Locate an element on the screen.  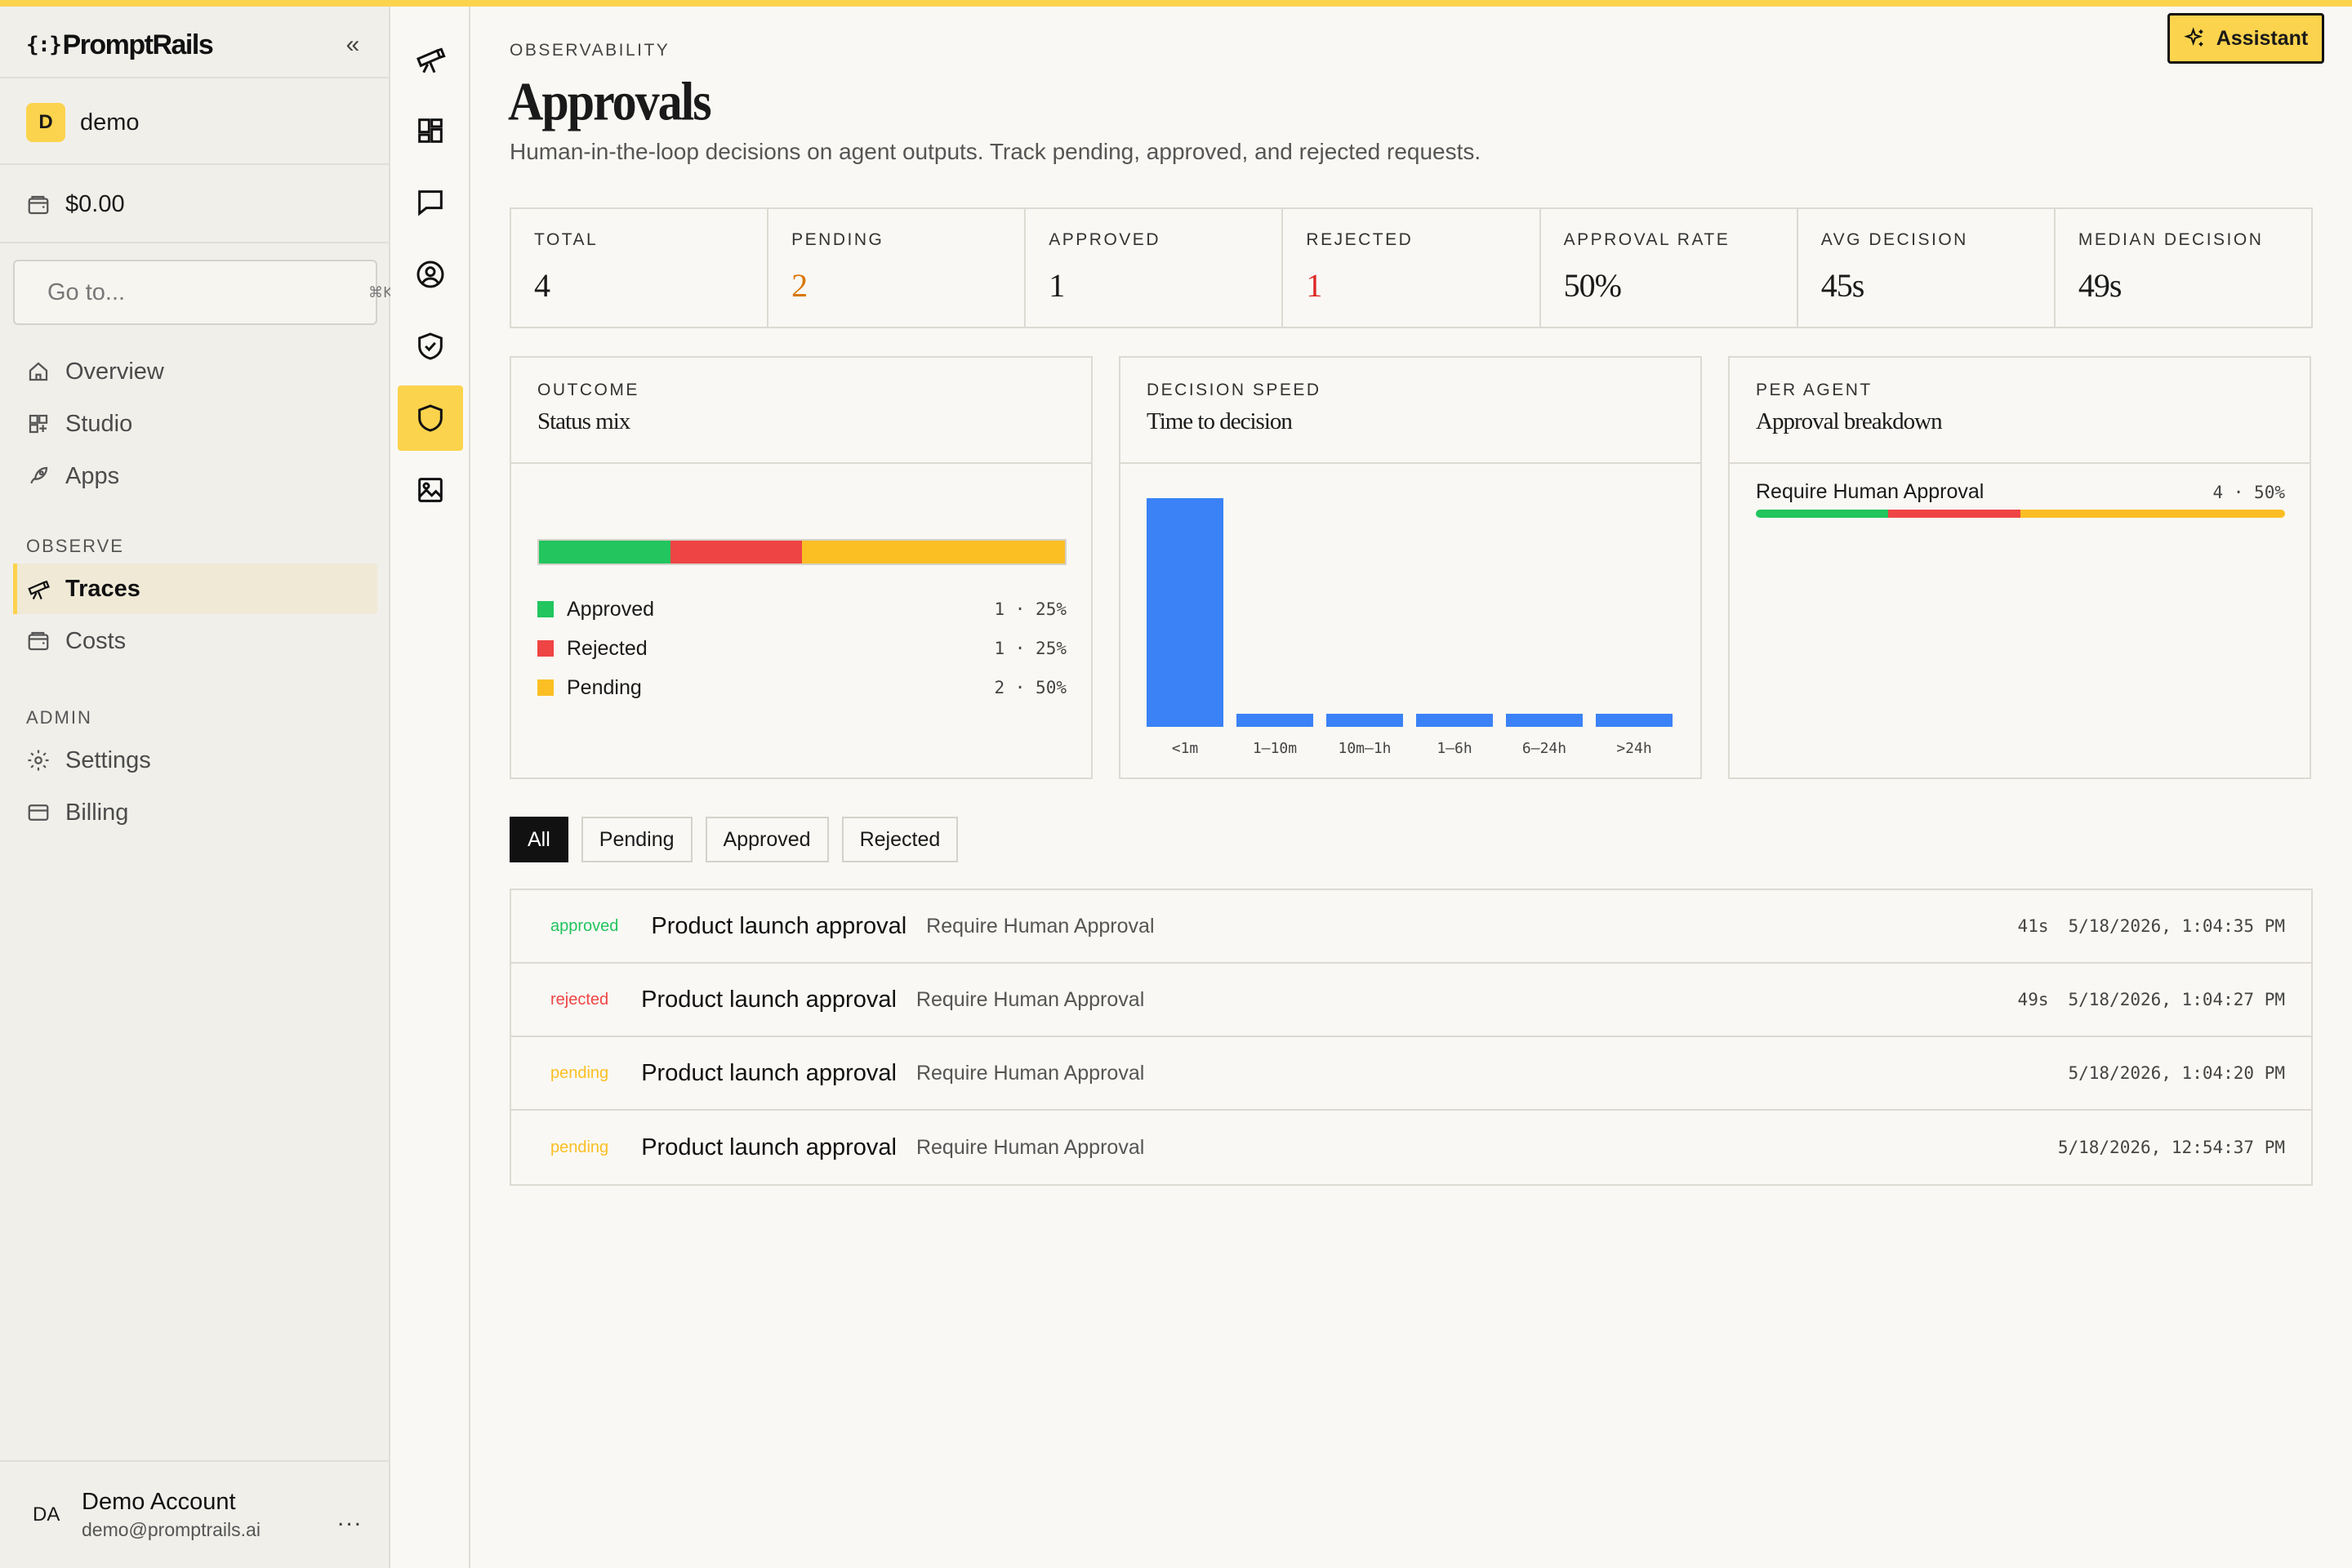
assistant-button: Assistant is located at coordinates (2245, 38).